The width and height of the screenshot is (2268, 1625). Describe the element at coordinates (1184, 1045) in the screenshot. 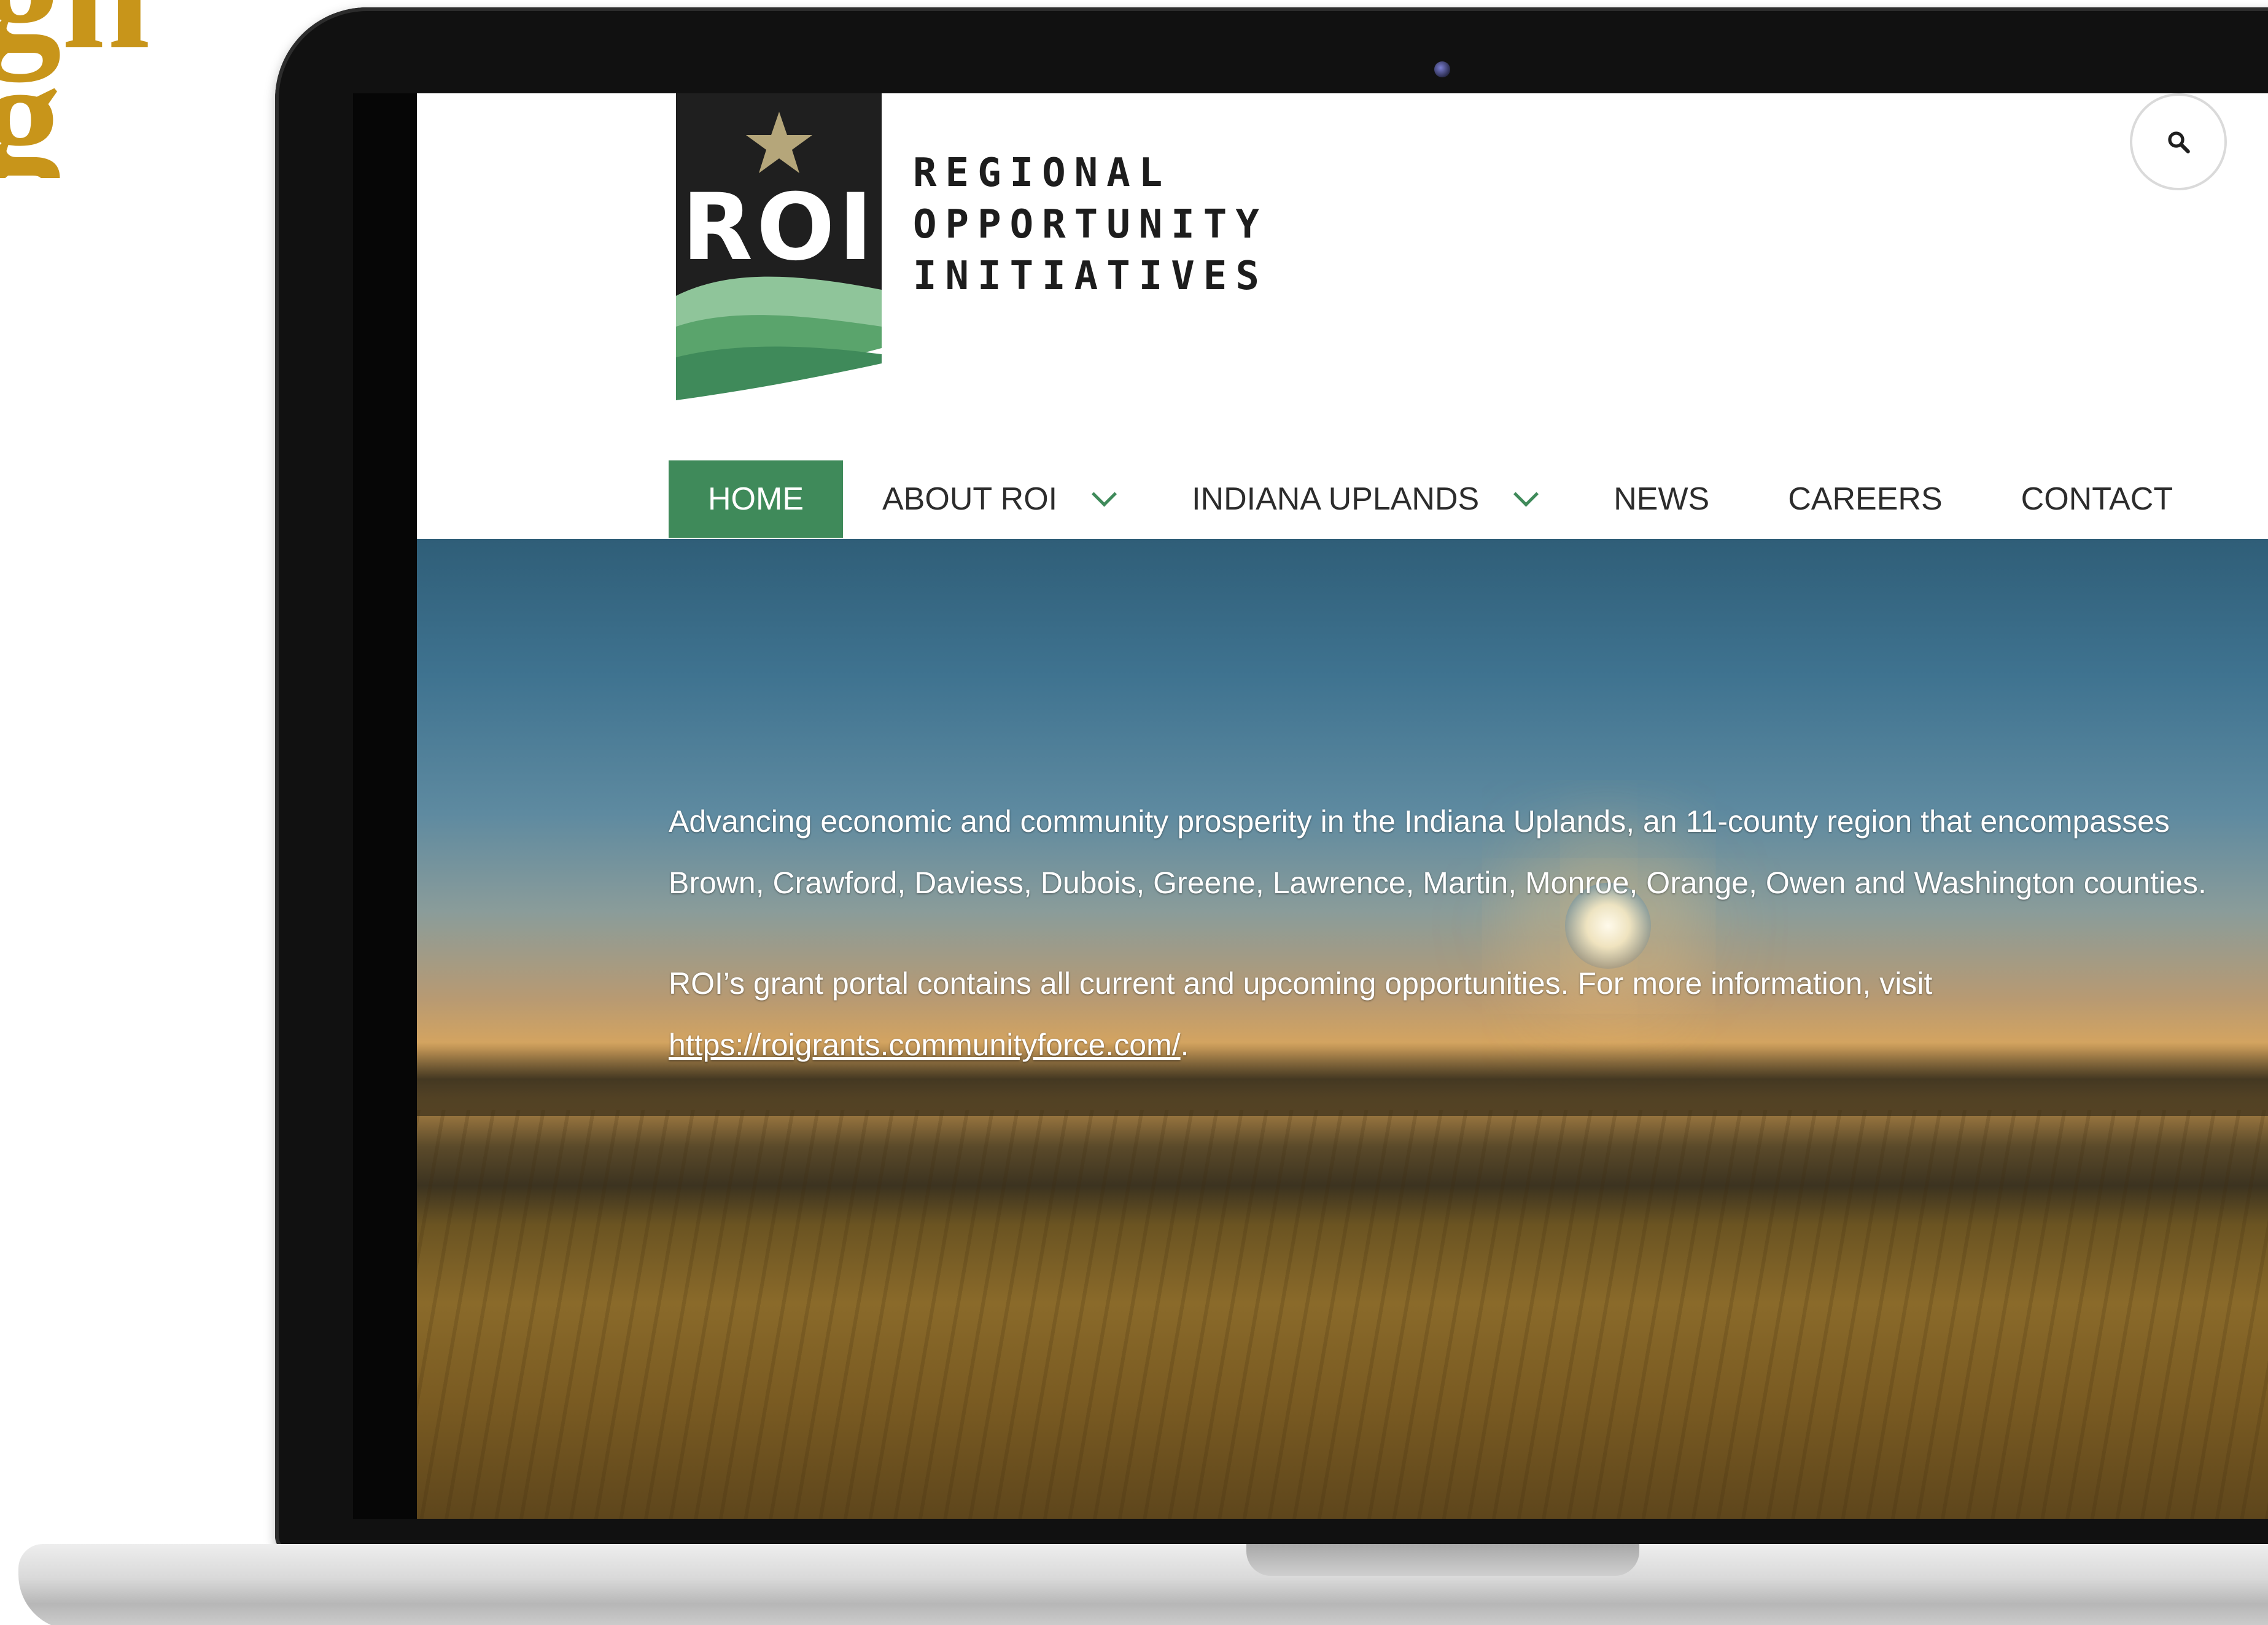

I see `grant-portal-period: .` at that location.